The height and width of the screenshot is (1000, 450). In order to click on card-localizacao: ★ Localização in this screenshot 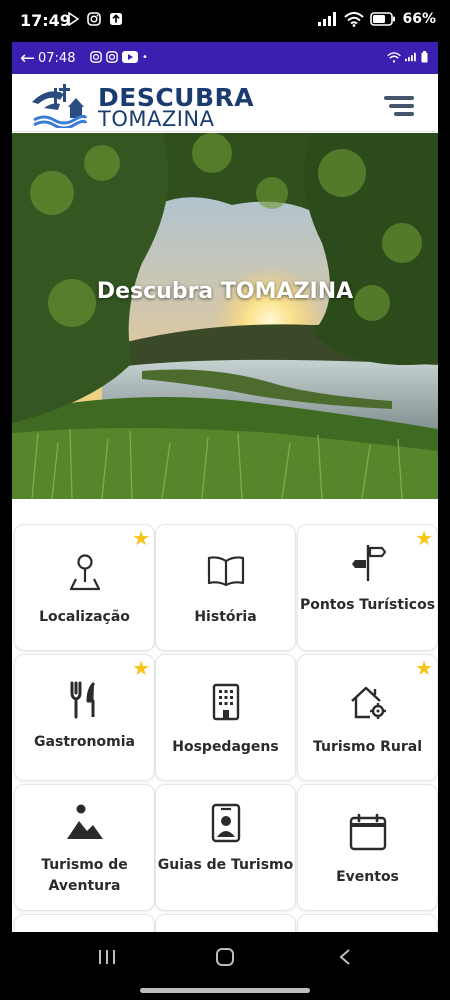, I will do `click(84, 587)`.